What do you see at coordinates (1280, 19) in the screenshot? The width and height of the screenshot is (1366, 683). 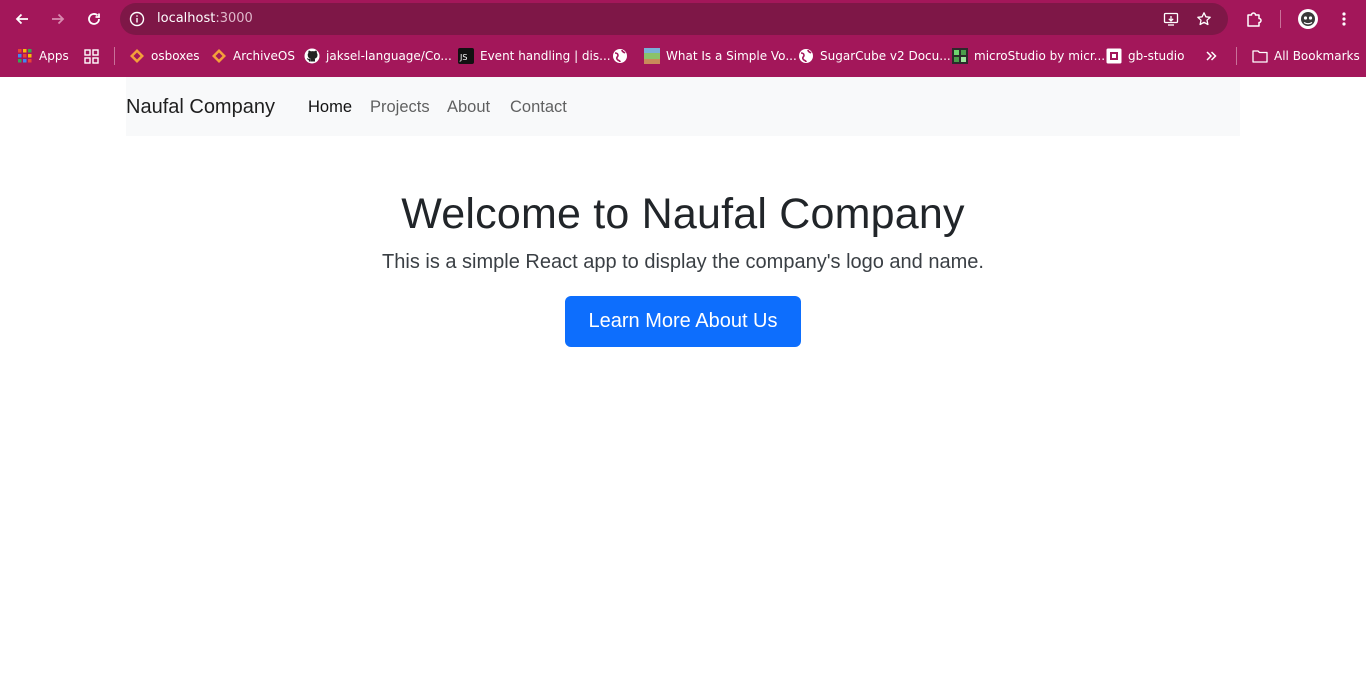 I see `toolbar-separator` at bounding box center [1280, 19].